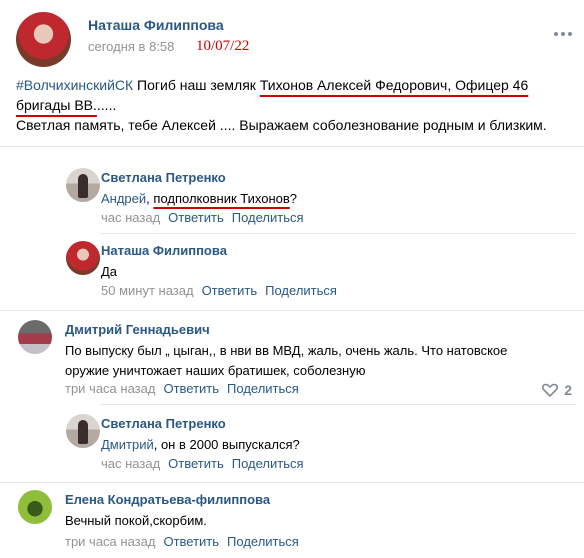 The height and width of the screenshot is (558, 584). I want to click on post-text-underlined: Тихонов Алексей Федорович, Офицер 46, so click(394, 85).